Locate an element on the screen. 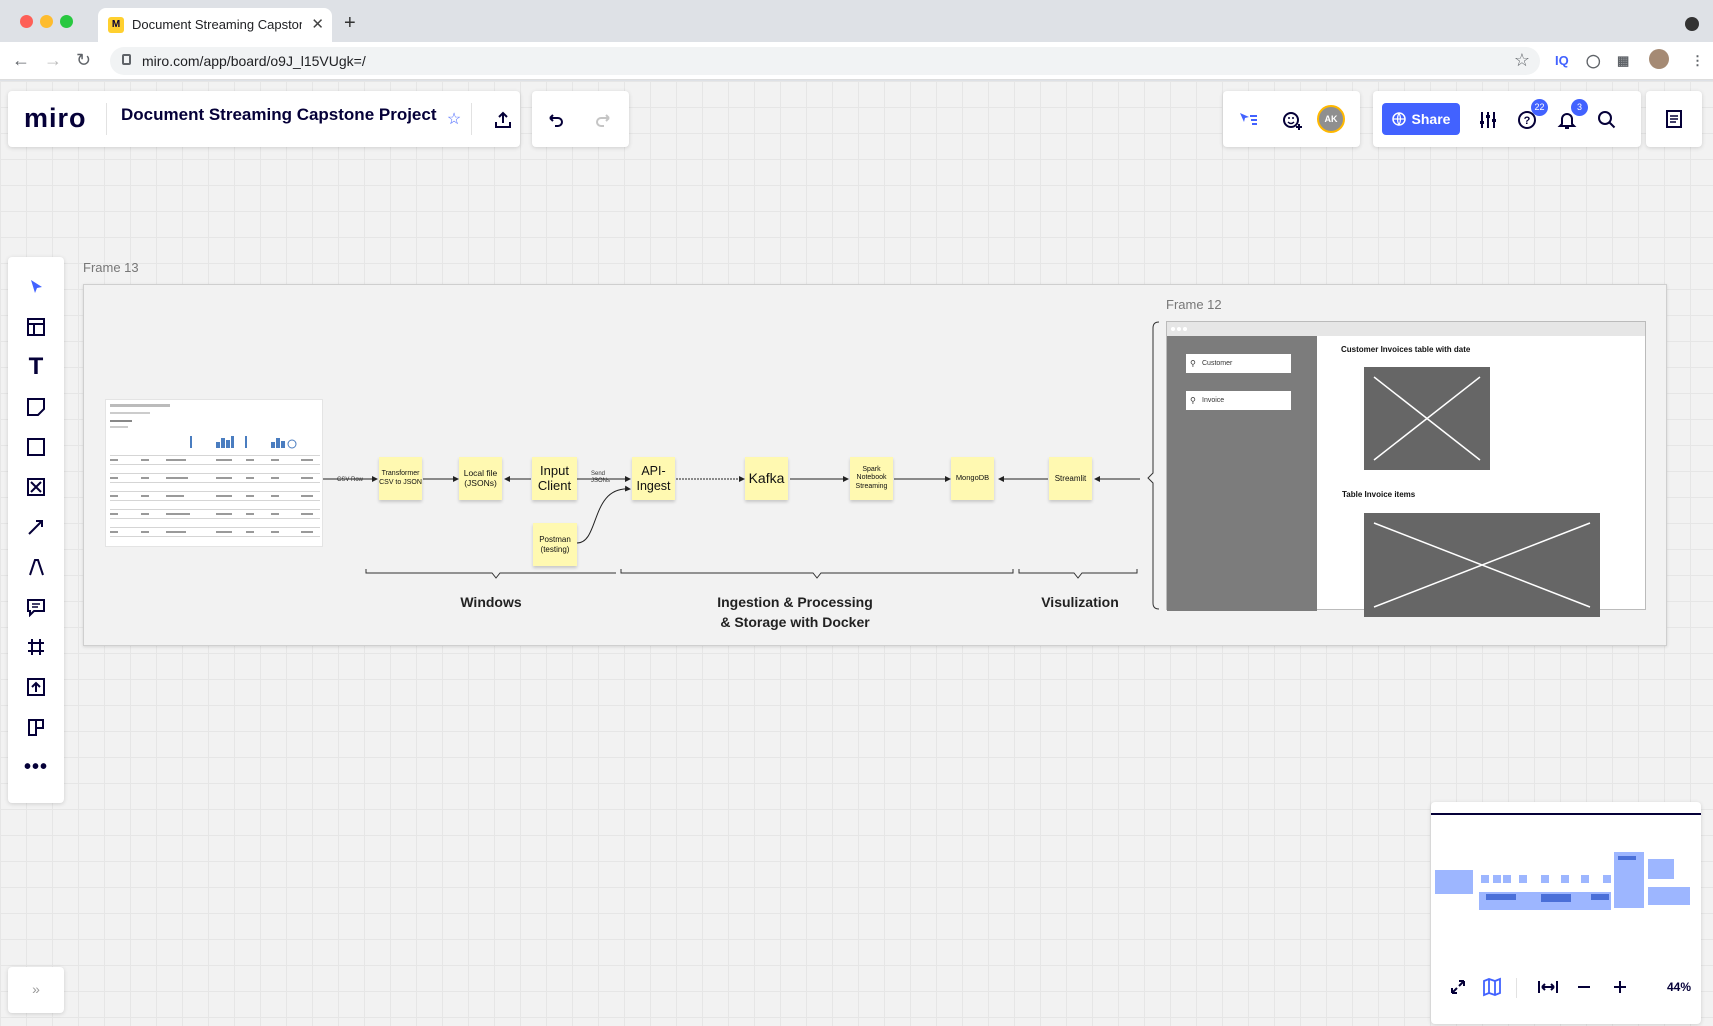 The image size is (1713, 1026). group-label-ingestion-line2: & Storage with Docker is located at coordinates (795, 622).